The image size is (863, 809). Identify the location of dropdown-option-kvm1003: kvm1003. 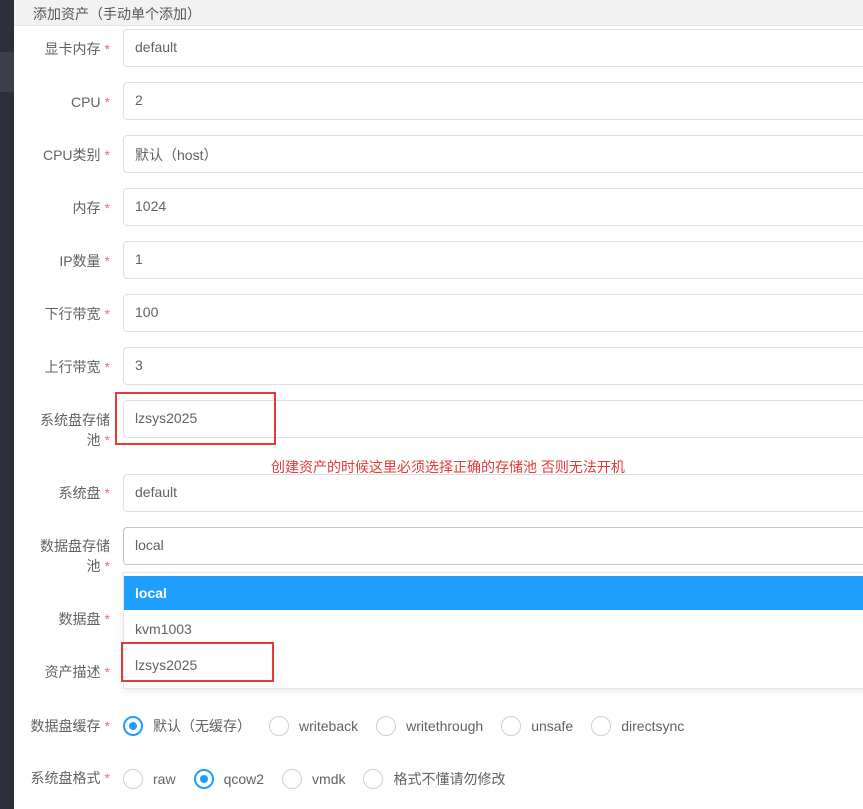
(493, 629).